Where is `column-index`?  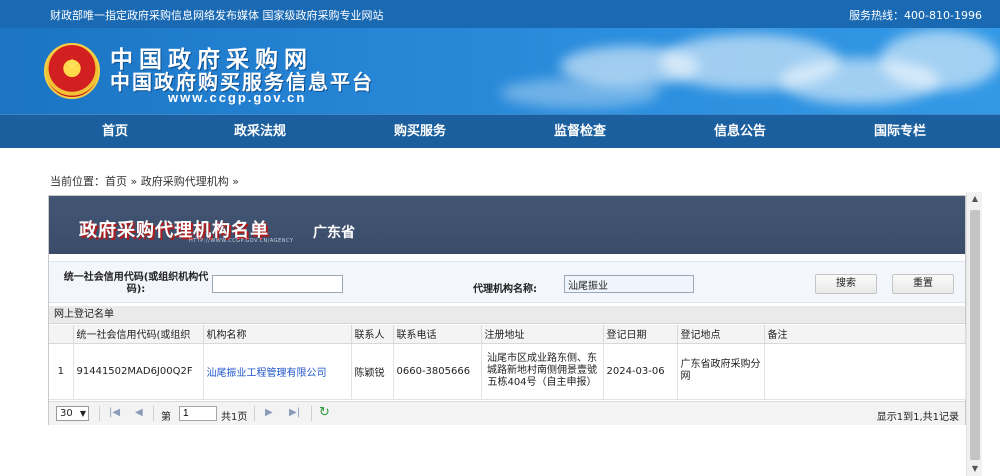
column-index is located at coordinates (61, 334).